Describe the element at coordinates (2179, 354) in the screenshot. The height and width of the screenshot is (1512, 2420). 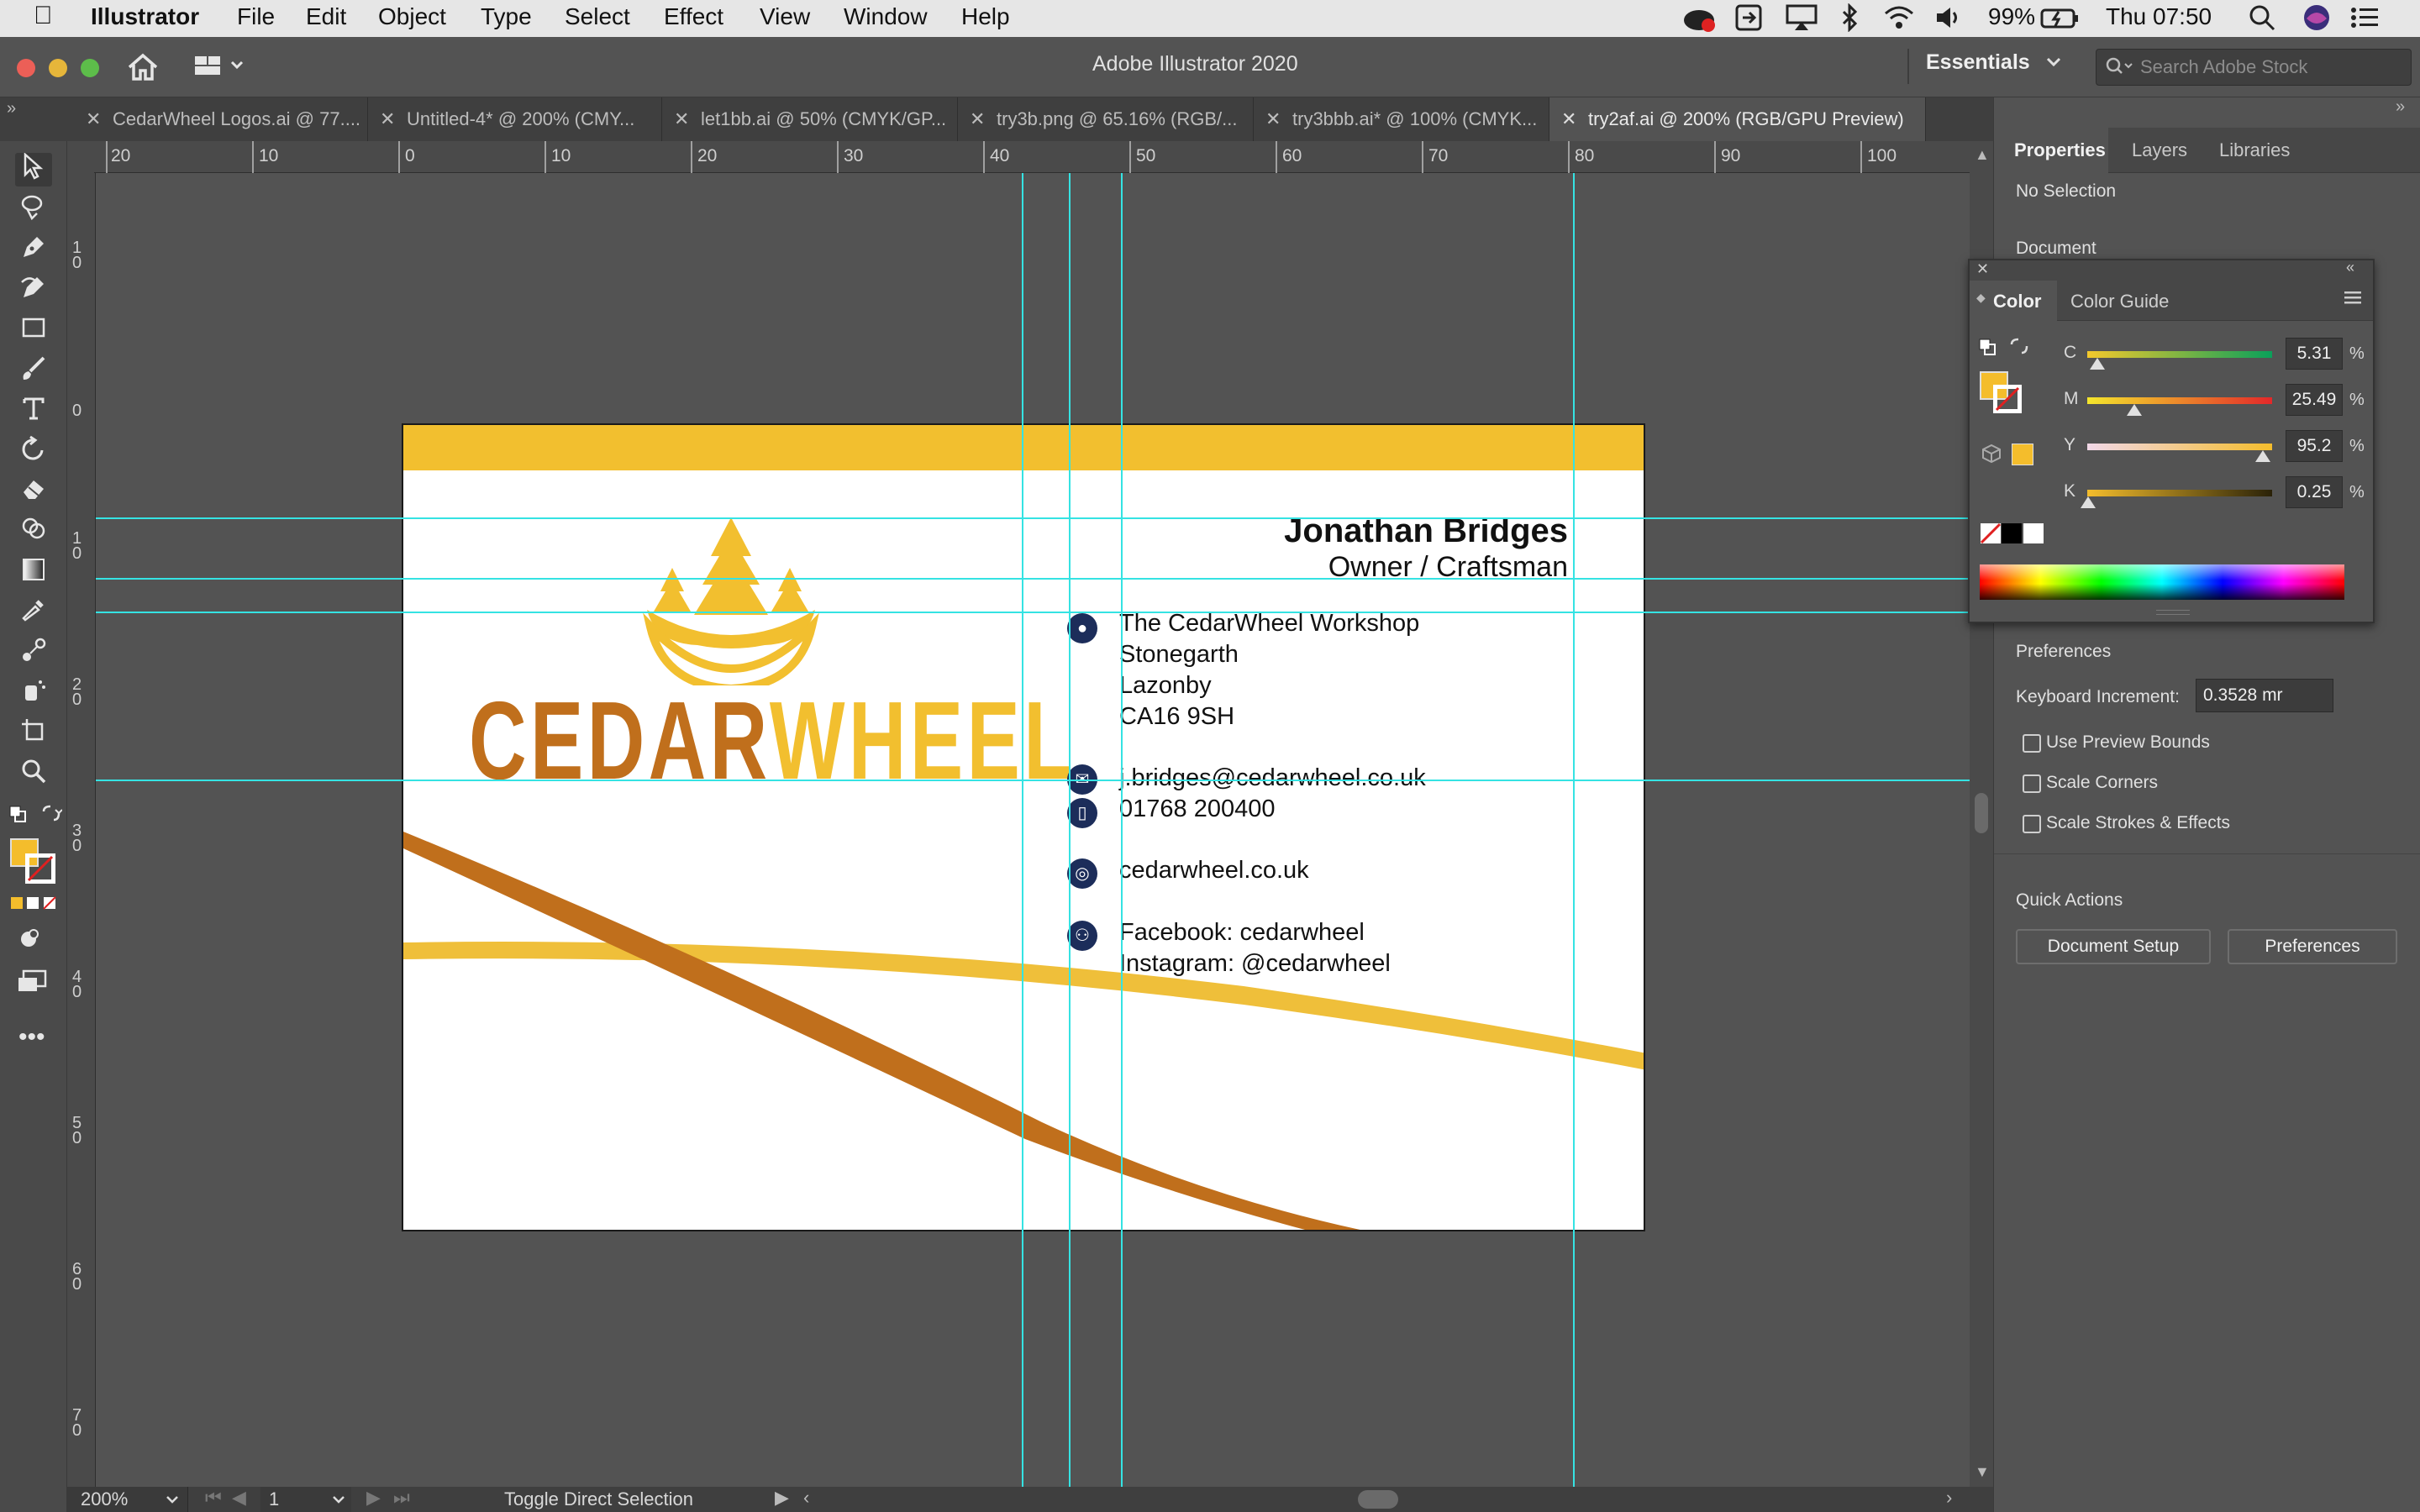
I see `slider-track-c` at that location.